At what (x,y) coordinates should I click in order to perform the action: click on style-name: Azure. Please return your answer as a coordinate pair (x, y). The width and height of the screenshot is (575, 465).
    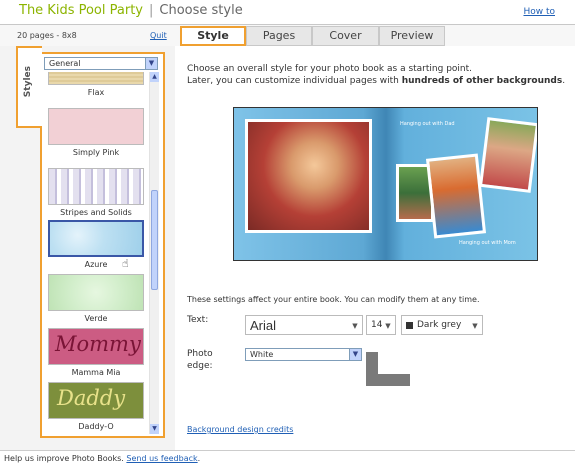
    Looking at the image, I should click on (96, 264).